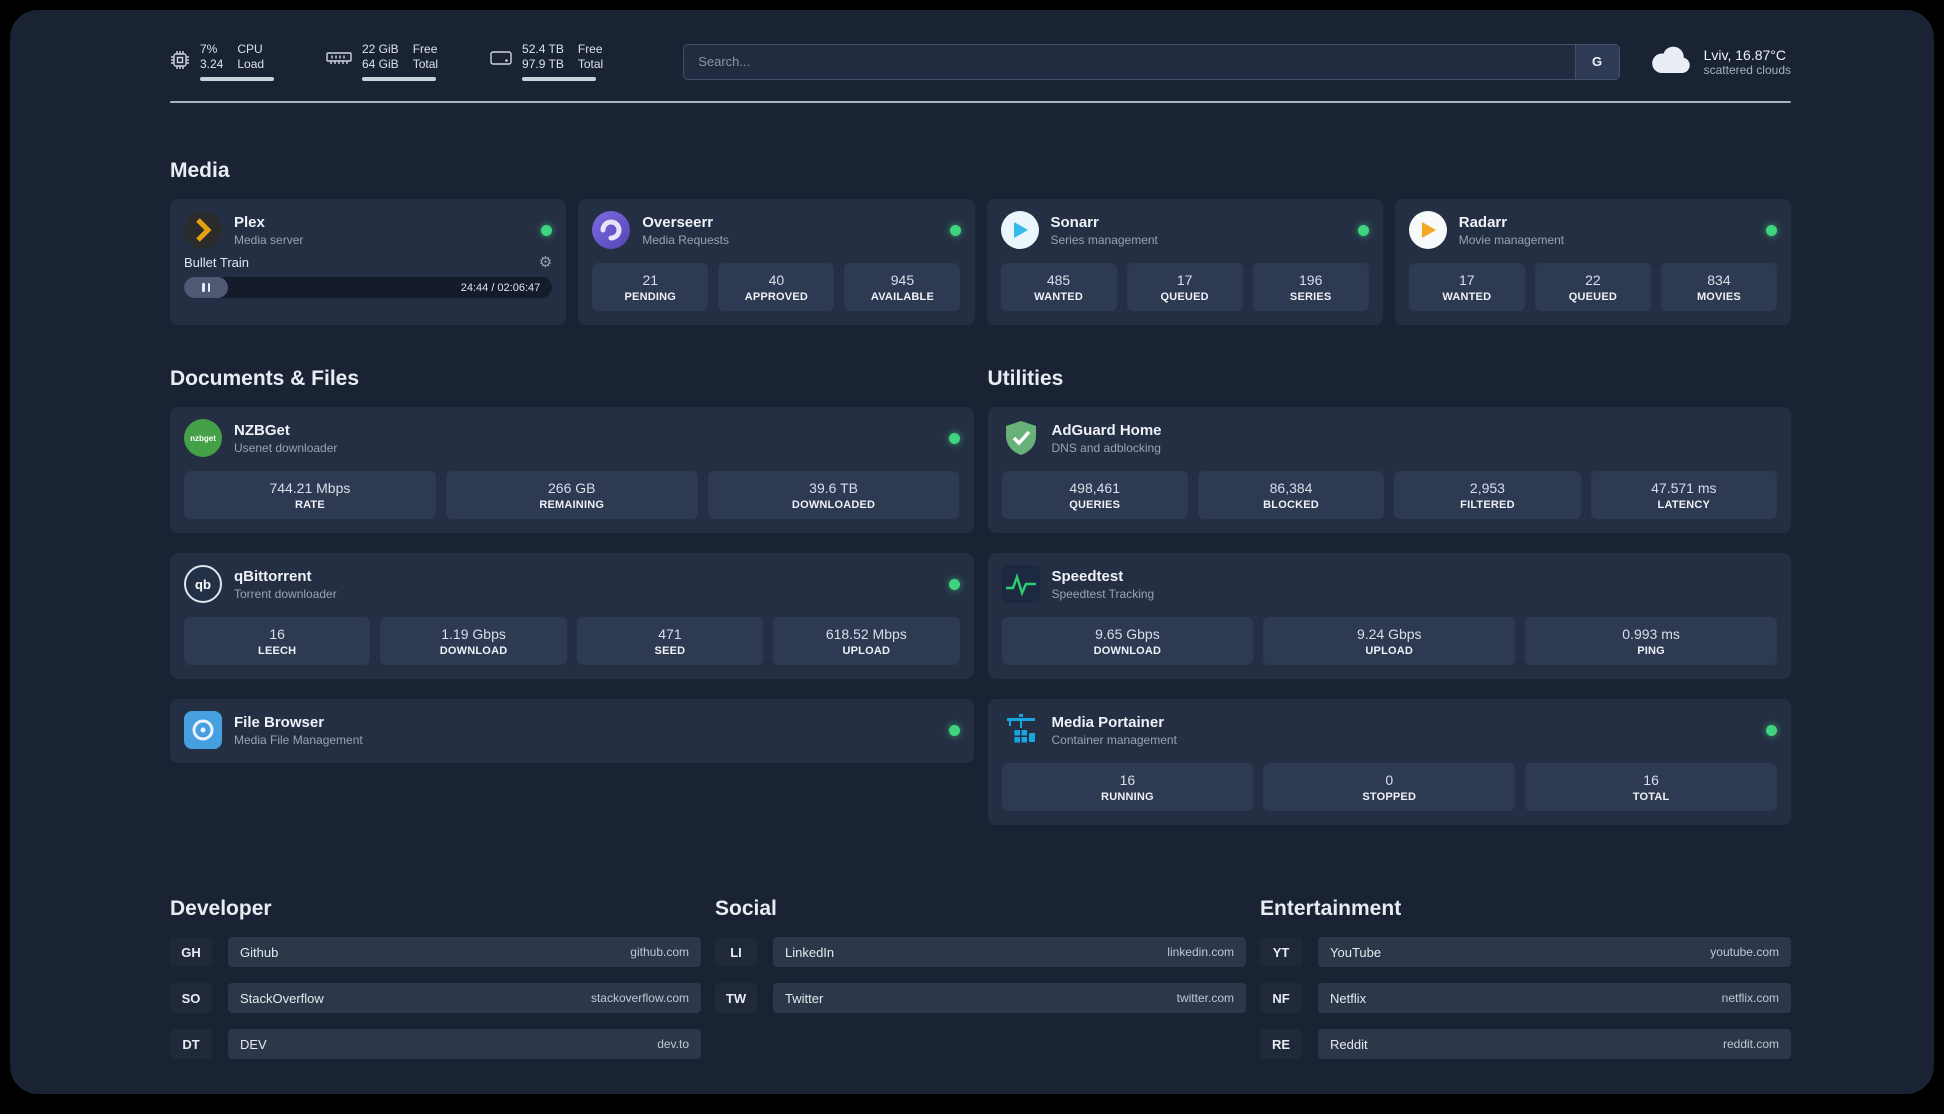 The width and height of the screenshot is (1944, 1114). What do you see at coordinates (571, 495) in the screenshot?
I see `stat-box: 266 GB REMAINING` at bounding box center [571, 495].